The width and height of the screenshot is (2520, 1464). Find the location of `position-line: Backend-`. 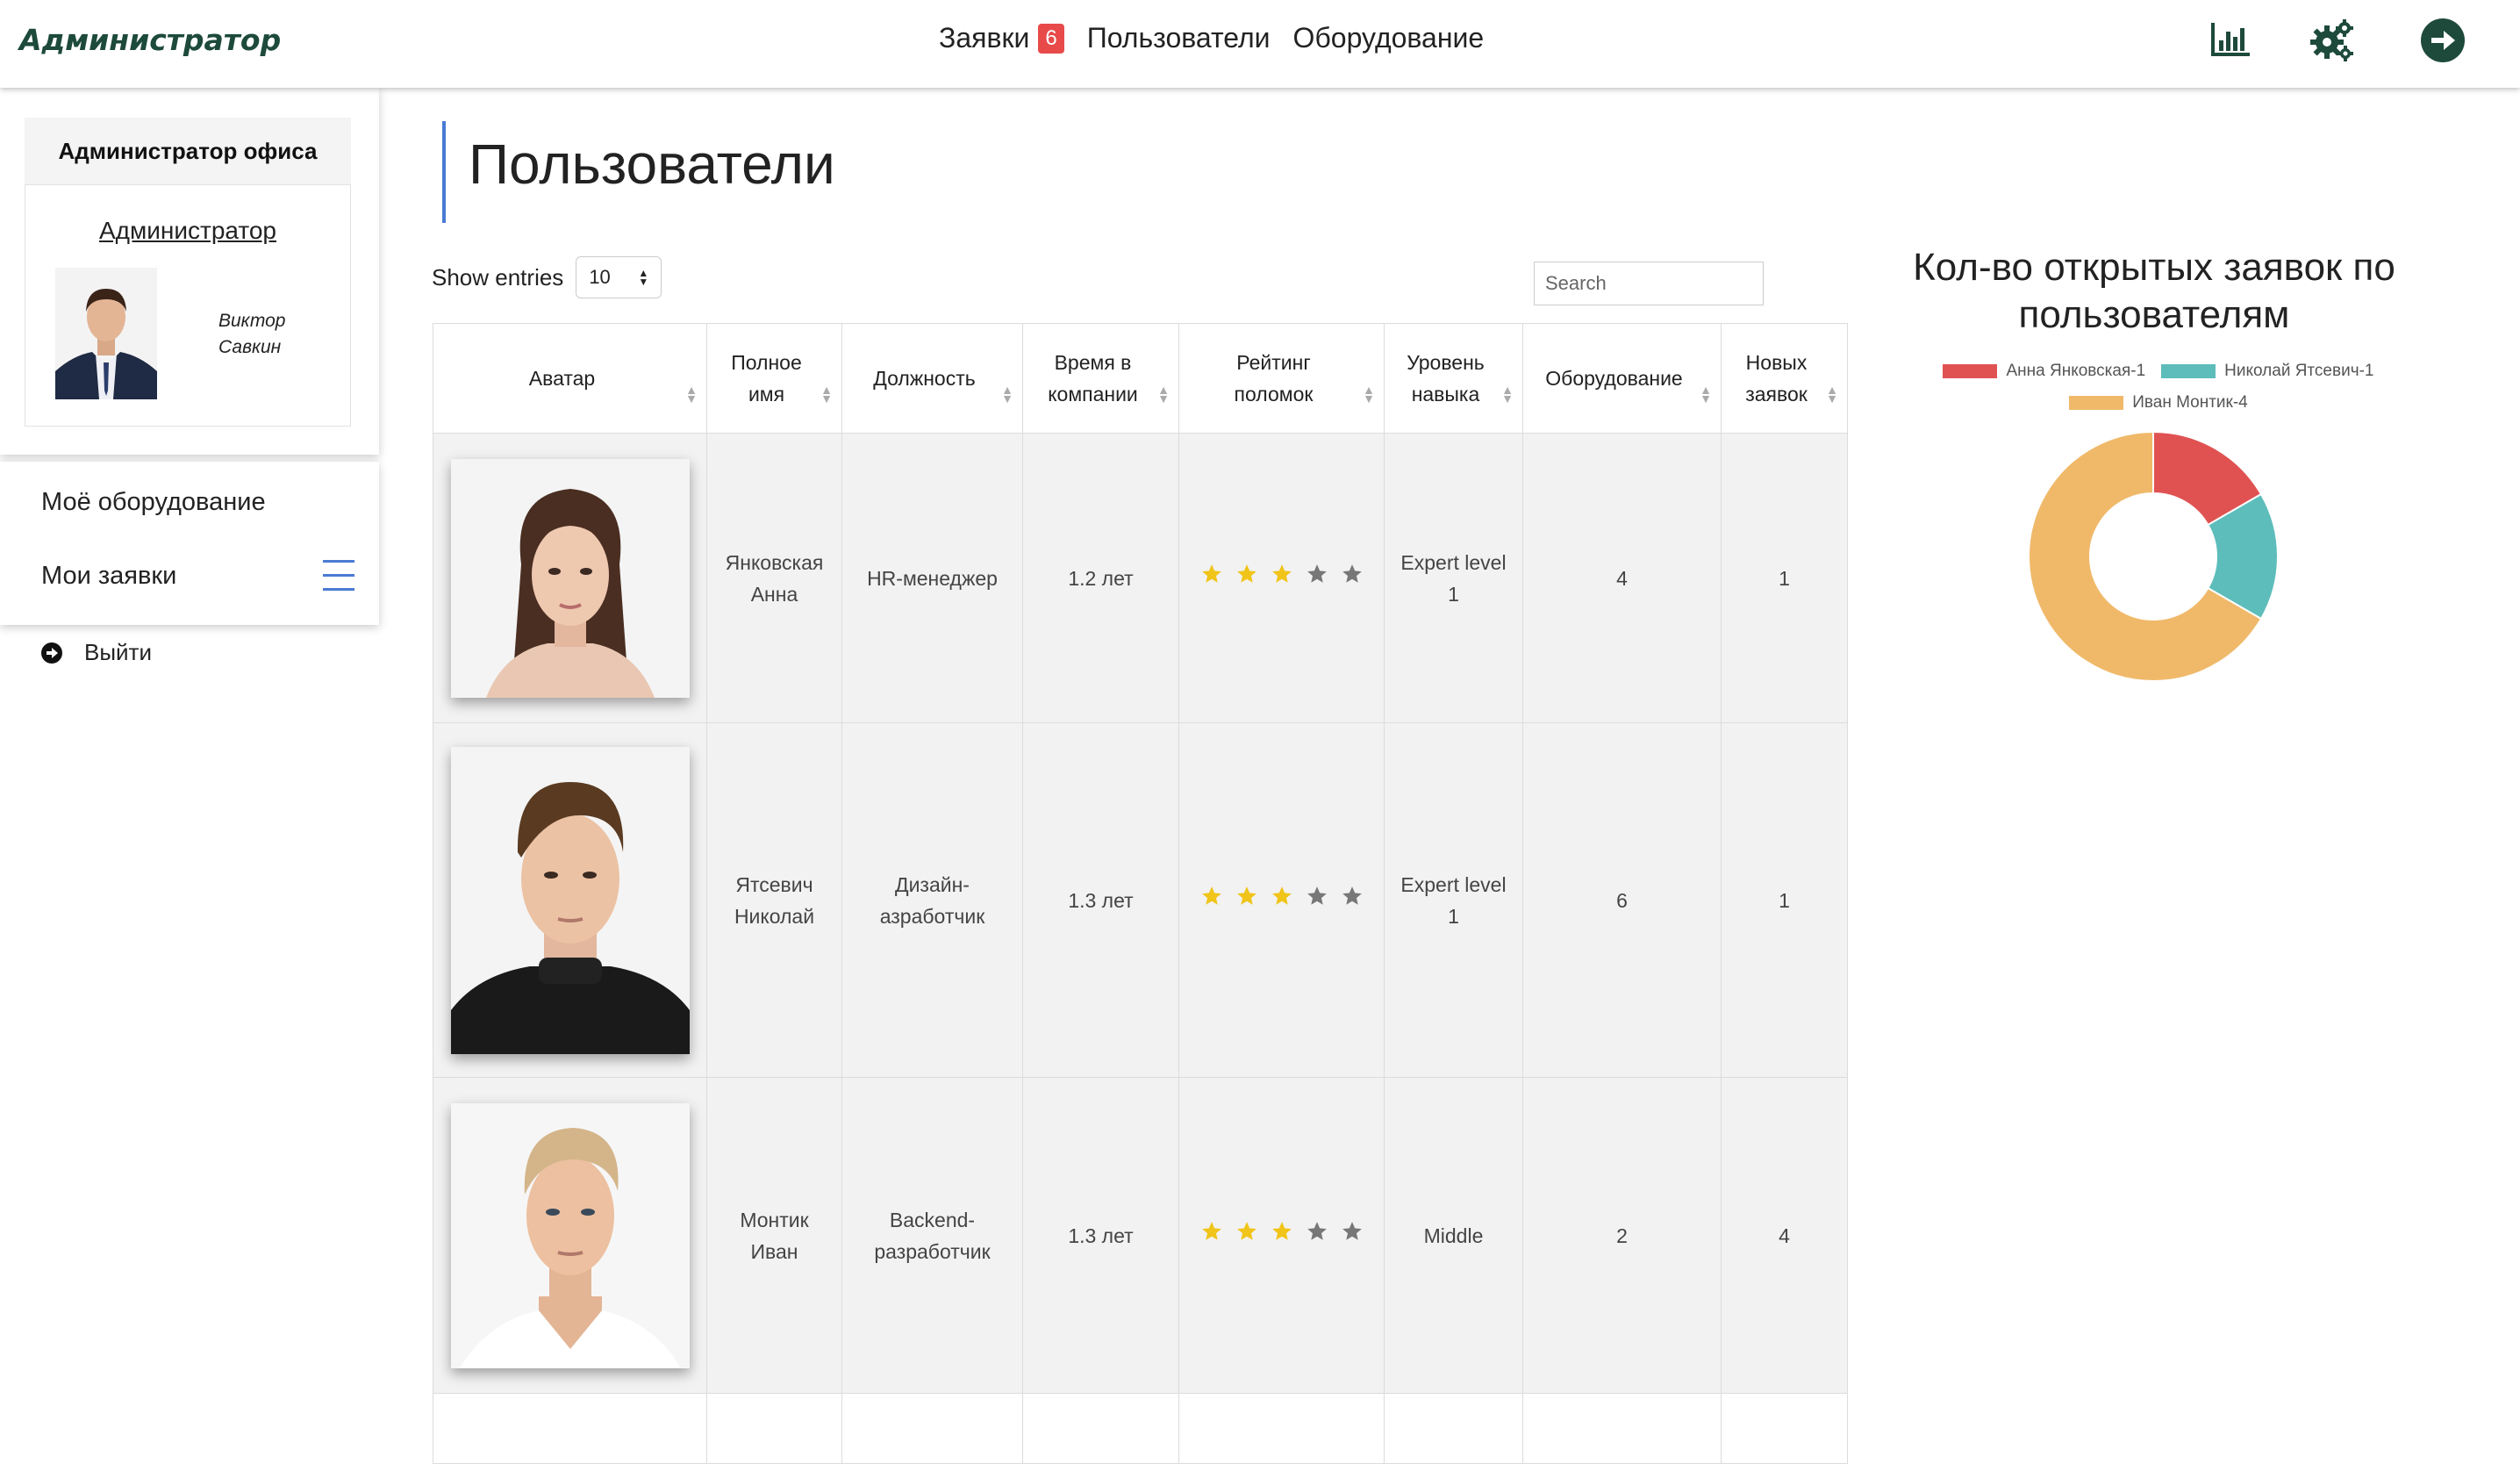

position-line: Backend- is located at coordinates (932, 1219).